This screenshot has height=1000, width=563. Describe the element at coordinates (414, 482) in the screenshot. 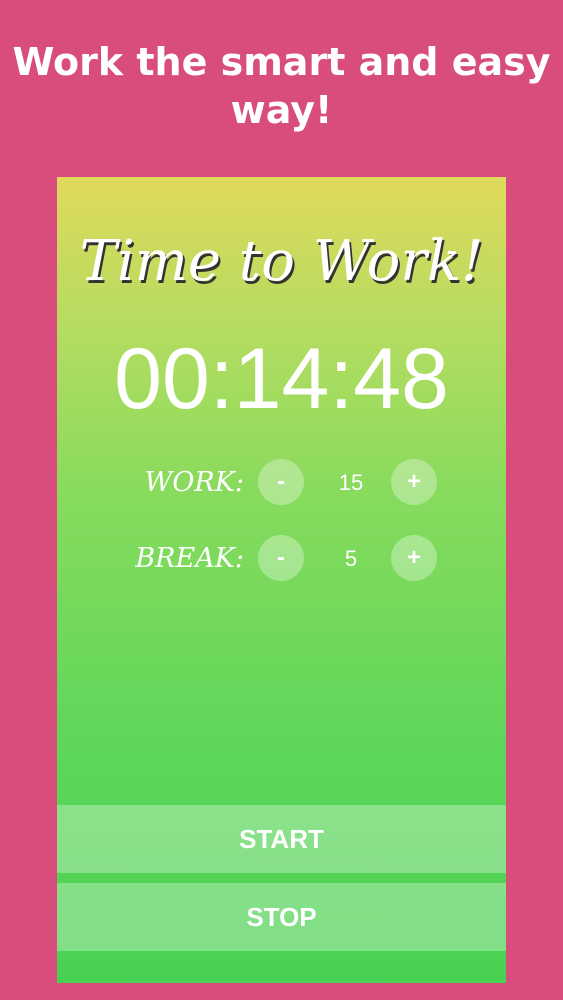

I see `work-increase-button: +` at that location.